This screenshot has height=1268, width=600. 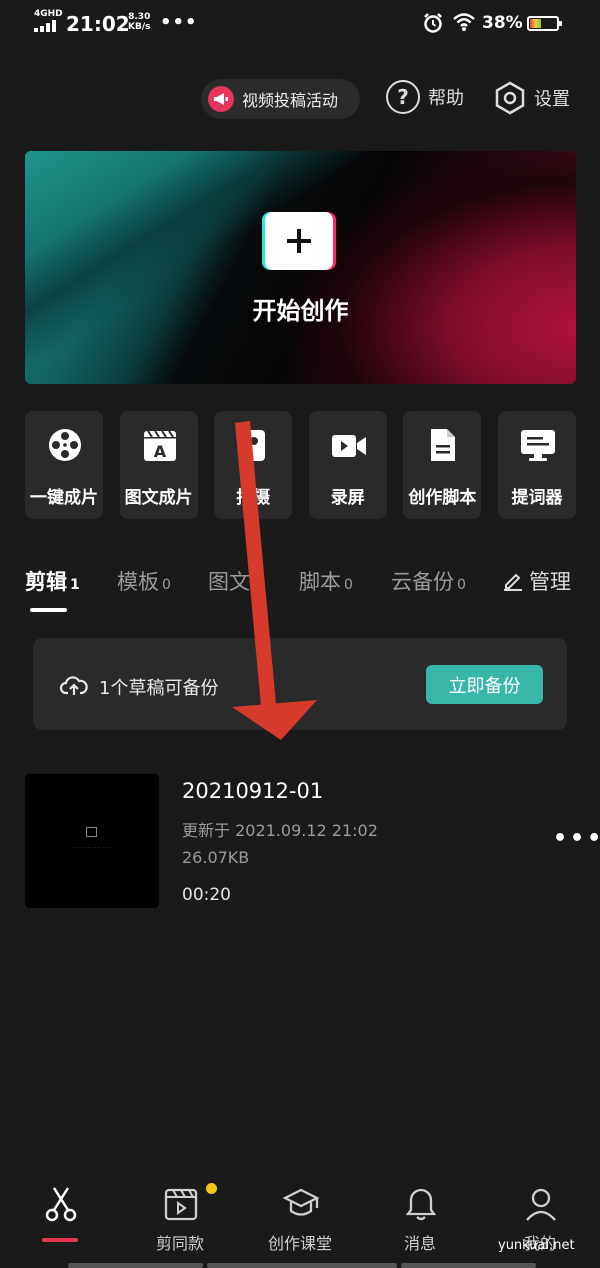 What do you see at coordinates (60, 1240) in the screenshot?
I see `active-nav-indicator` at bounding box center [60, 1240].